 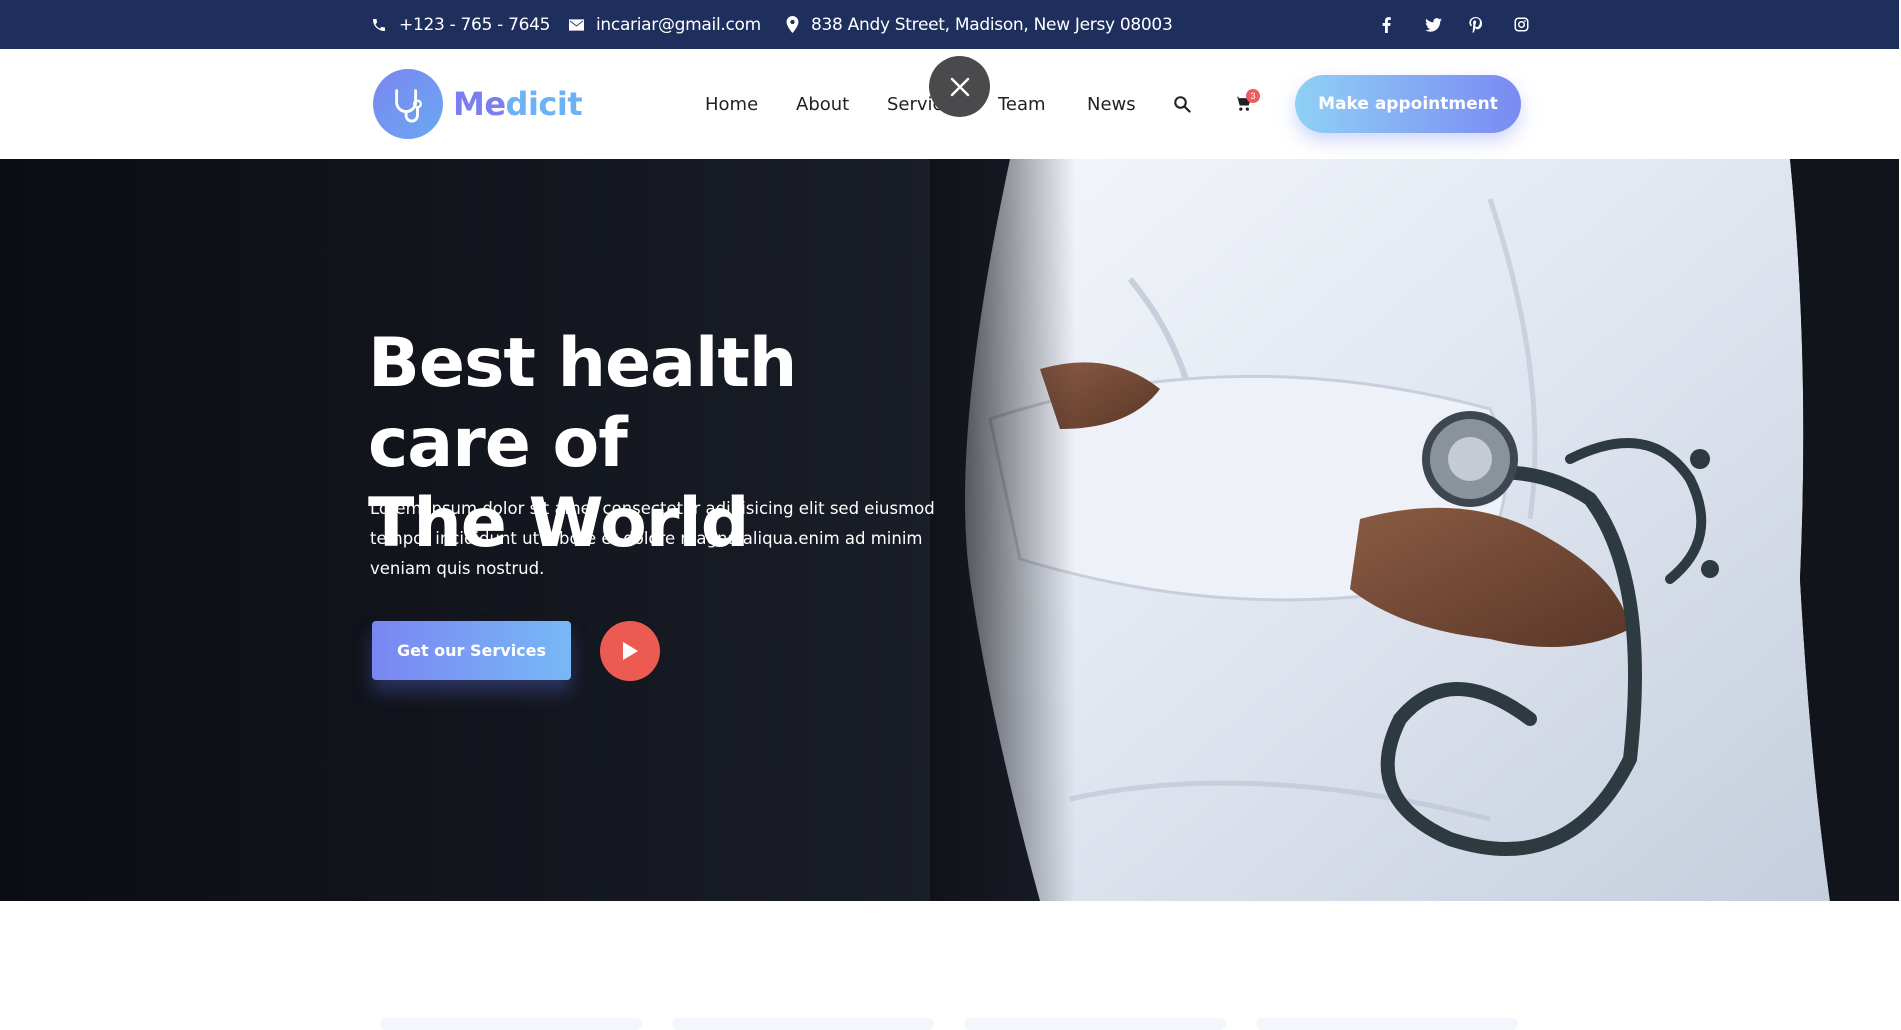 What do you see at coordinates (576, 24) in the screenshot?
I see `mail-icon` at bounding box center [576, 24].